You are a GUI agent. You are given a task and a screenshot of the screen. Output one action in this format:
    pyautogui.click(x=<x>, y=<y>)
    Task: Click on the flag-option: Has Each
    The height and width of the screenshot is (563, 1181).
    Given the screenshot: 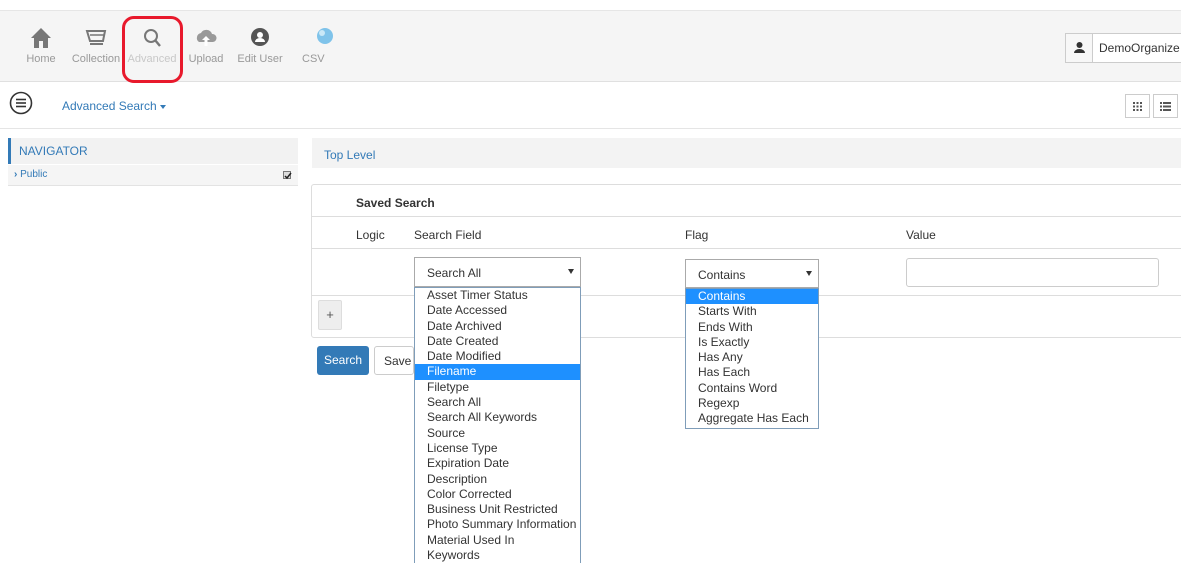 What is the action you would take?
    pyautogui.click(x=752, y=372)
    